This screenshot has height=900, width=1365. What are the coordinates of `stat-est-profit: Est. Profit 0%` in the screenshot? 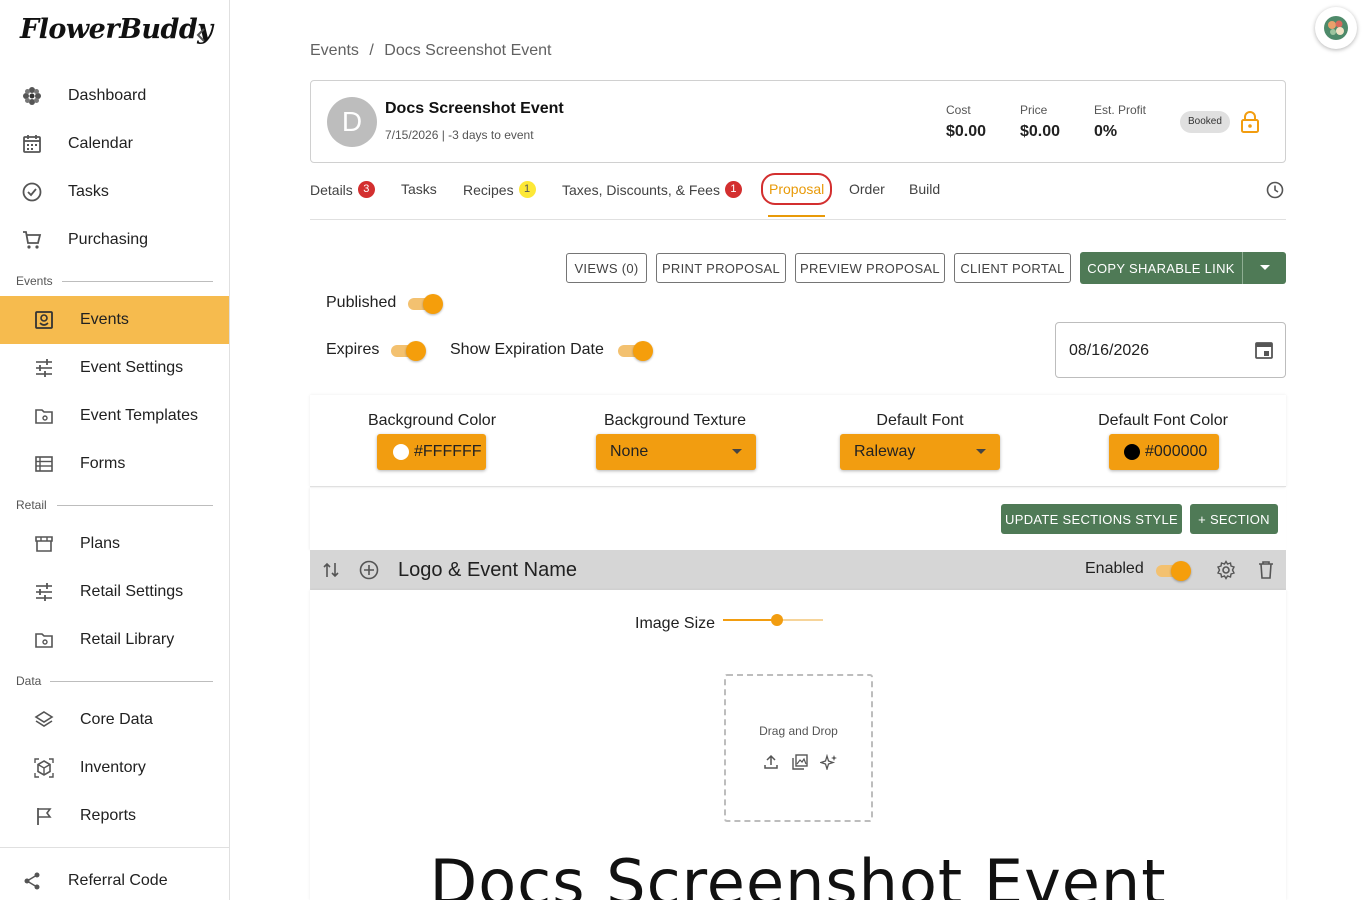 It's located at (1120, 122).